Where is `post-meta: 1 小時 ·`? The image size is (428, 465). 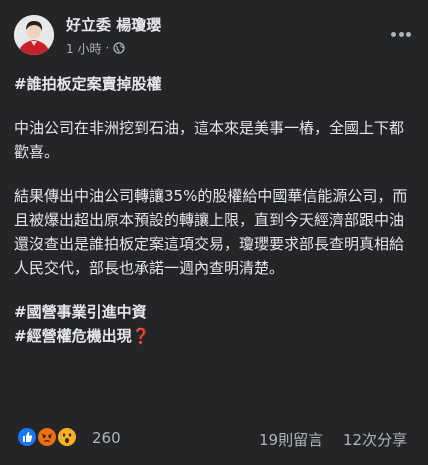
post-meta: 1 小時 · is located at coordinates (95, 48).